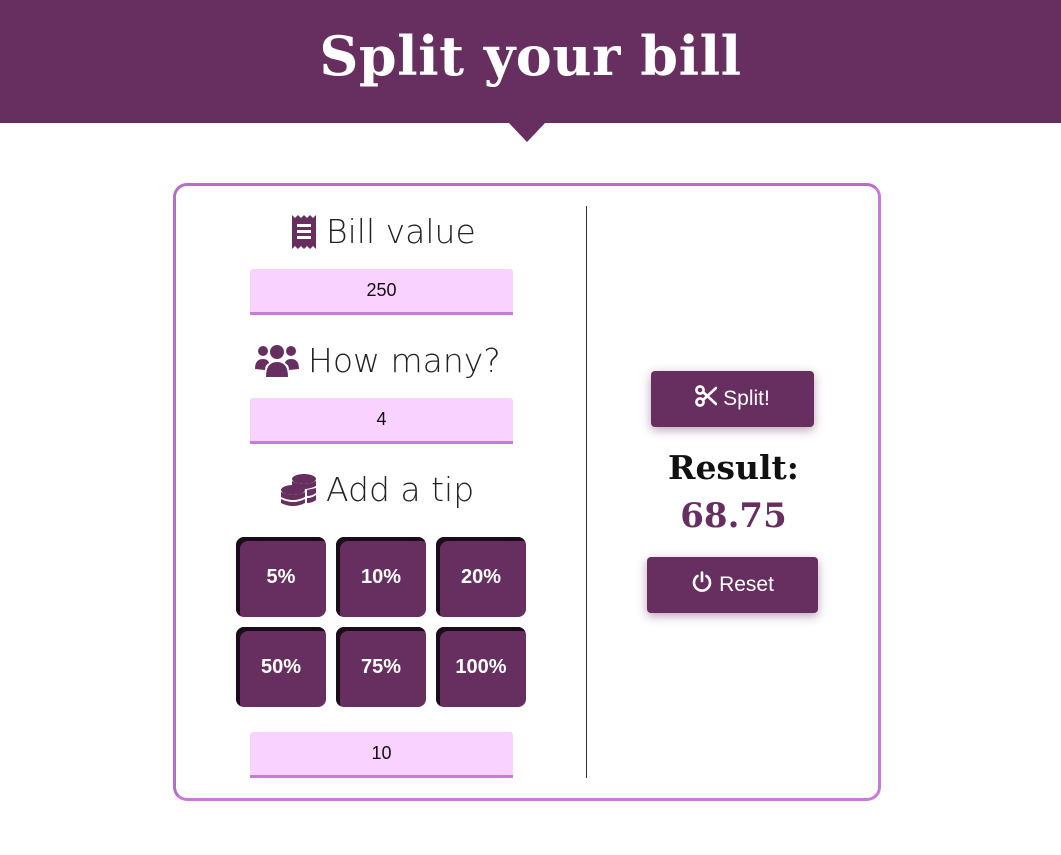 The height and width of the screenshot is (855, 1061). I want to click on people-label: How many?, so click(404, 360).